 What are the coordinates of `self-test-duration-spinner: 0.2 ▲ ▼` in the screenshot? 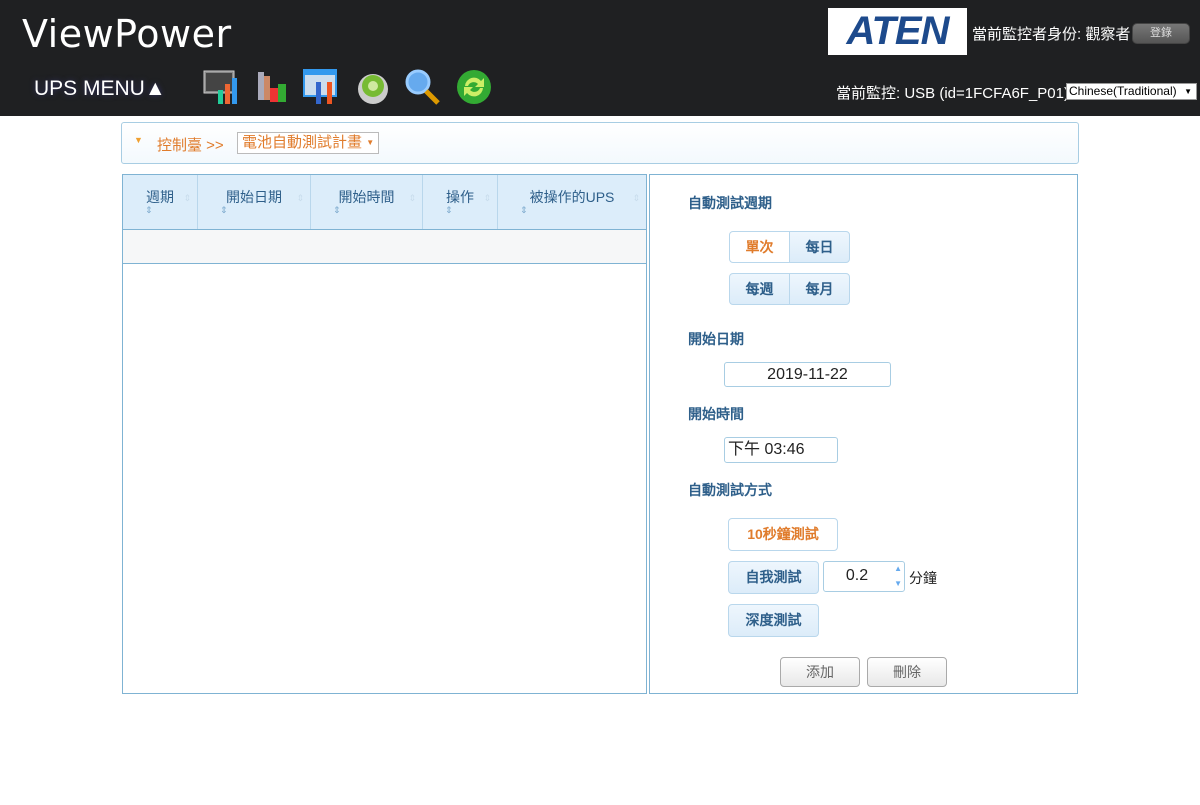 It's located at (864, 576).